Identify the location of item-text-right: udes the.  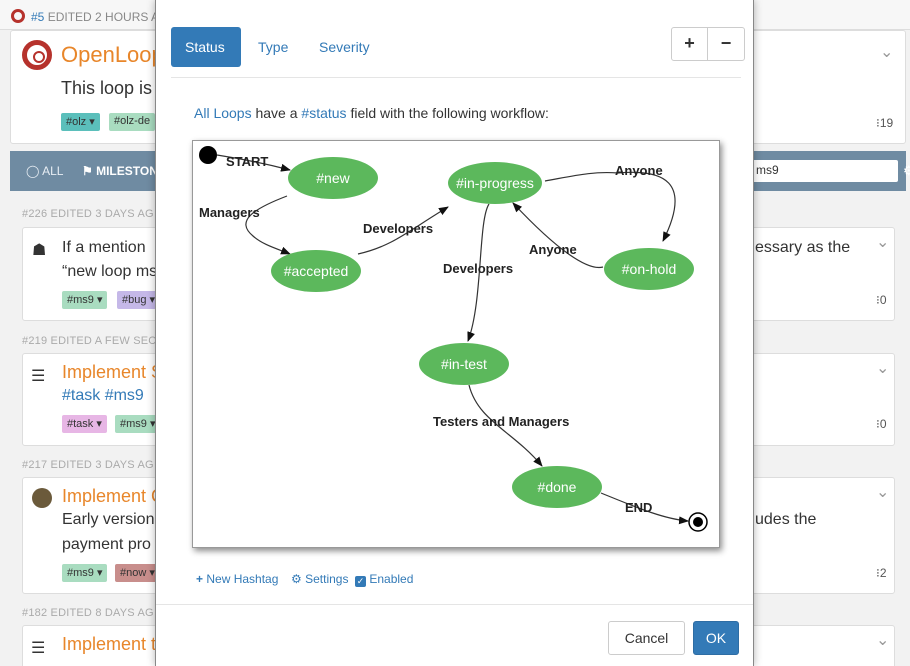
(786, 519).